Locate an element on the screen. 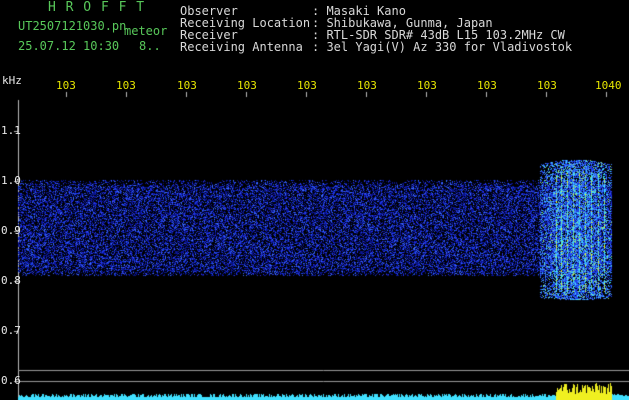  unit-label: kHz is located at coordinates (12, 80).